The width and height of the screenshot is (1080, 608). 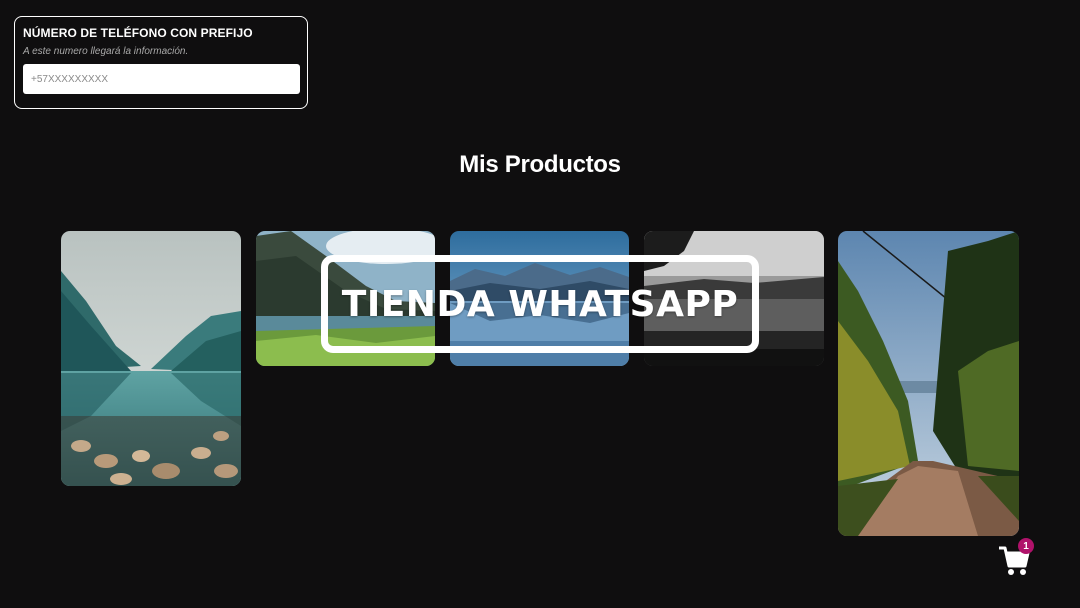 I want to click on store-banner: TIENDA WHATSAPP, so click(x=540, y=304).